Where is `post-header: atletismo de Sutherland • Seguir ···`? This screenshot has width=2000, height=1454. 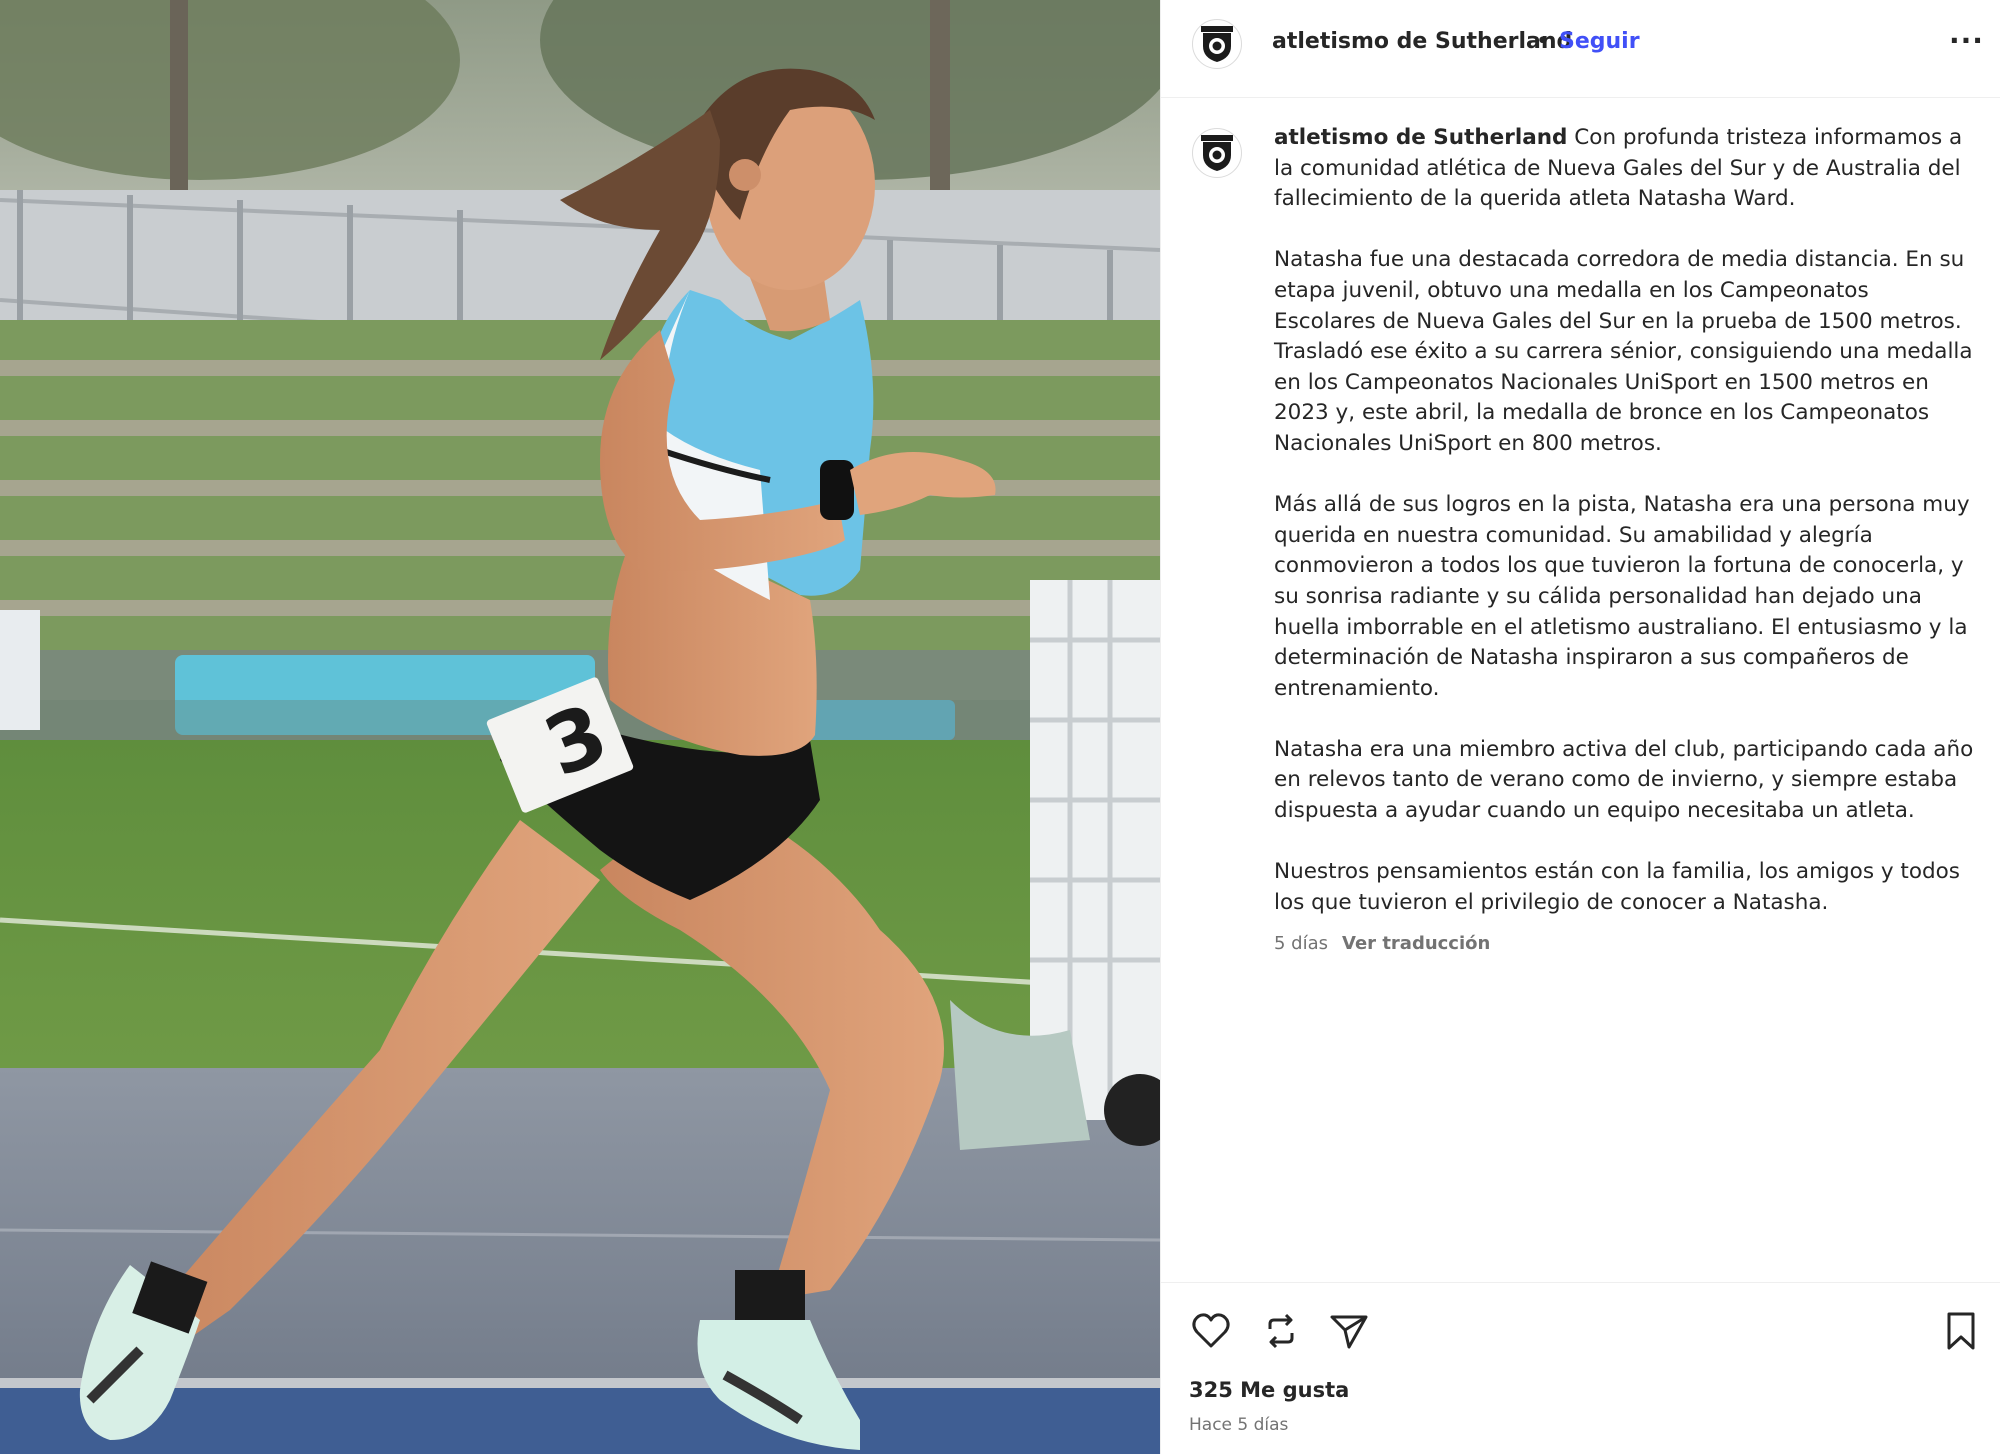
post-header: atletismo de Sutherland • Seguir ··· is located at coordinates (1580, 49).